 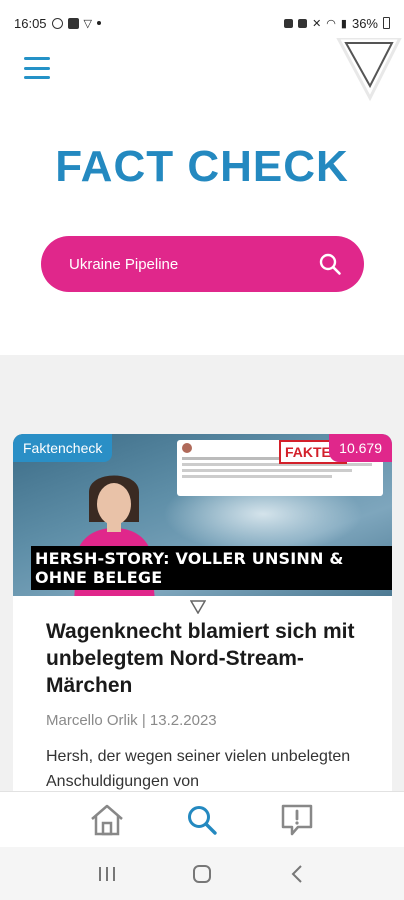 I want to click on search-input-value: Ukraine Pipeline, so click(x=193, y=264).